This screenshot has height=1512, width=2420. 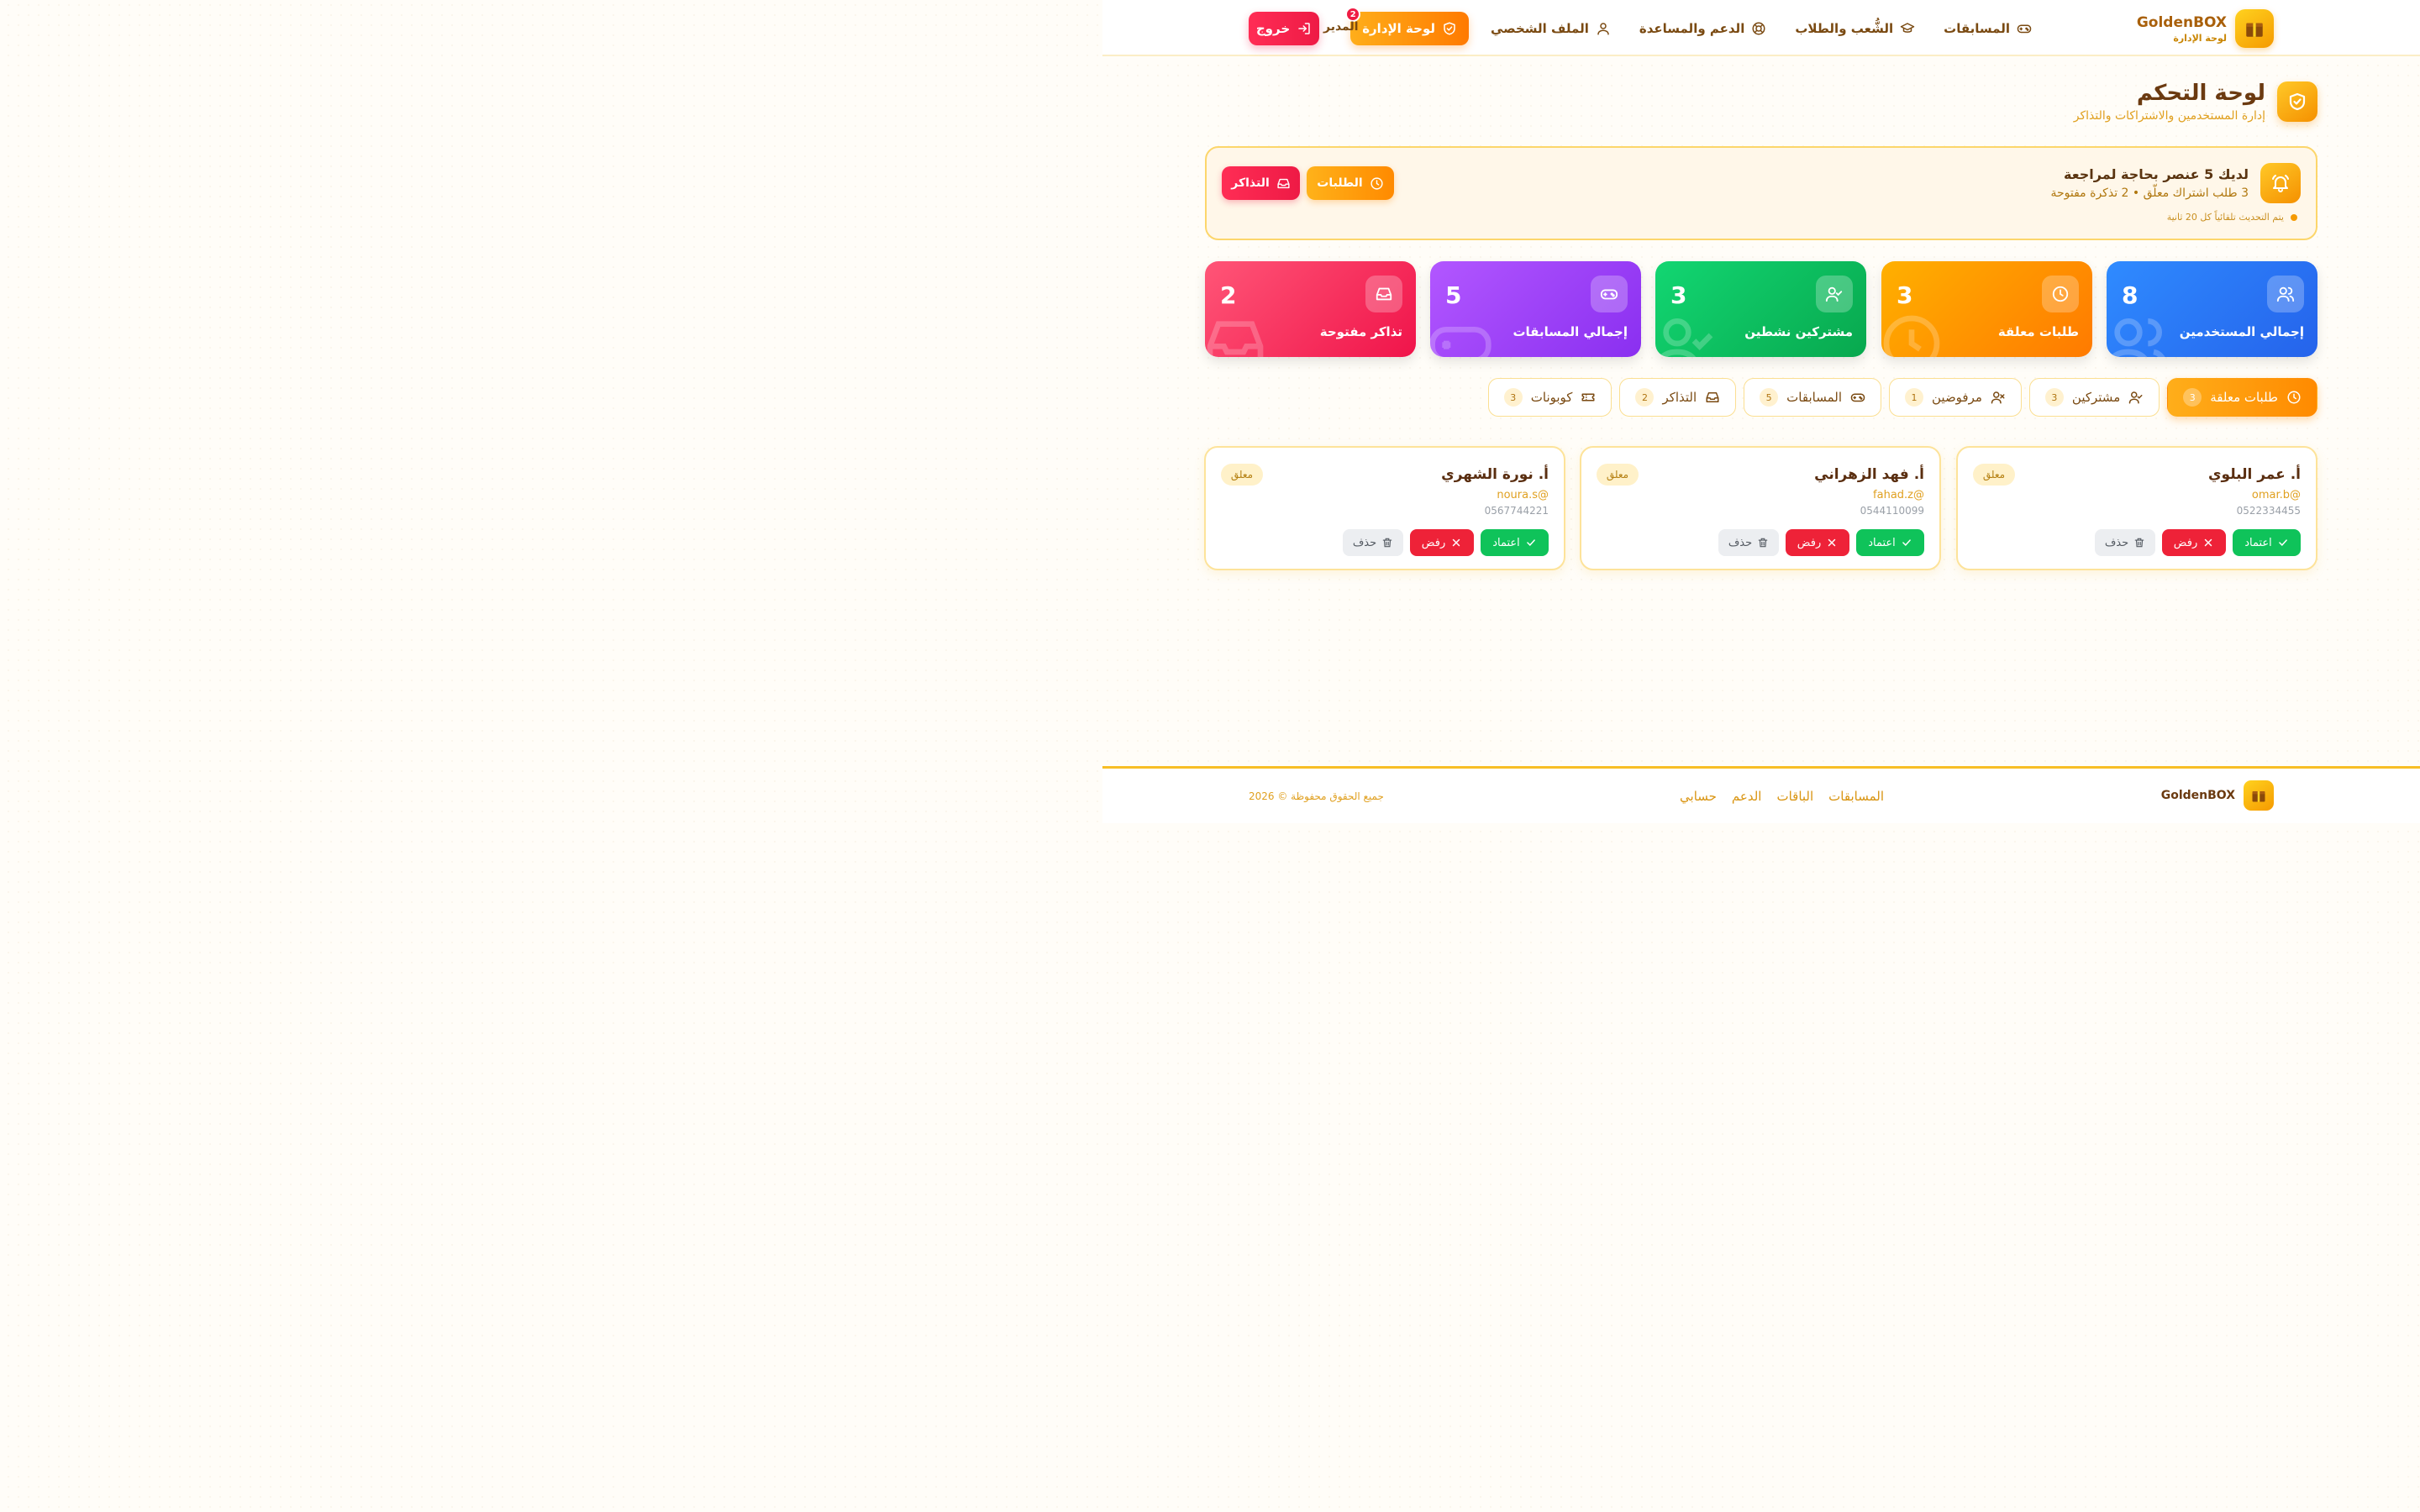 What do you see at coordinates (2212, 309) in the screenshot?
I see `stat-card-total-users: 8 إجمالي المستخدمين` at bounding box center [2212, 309].